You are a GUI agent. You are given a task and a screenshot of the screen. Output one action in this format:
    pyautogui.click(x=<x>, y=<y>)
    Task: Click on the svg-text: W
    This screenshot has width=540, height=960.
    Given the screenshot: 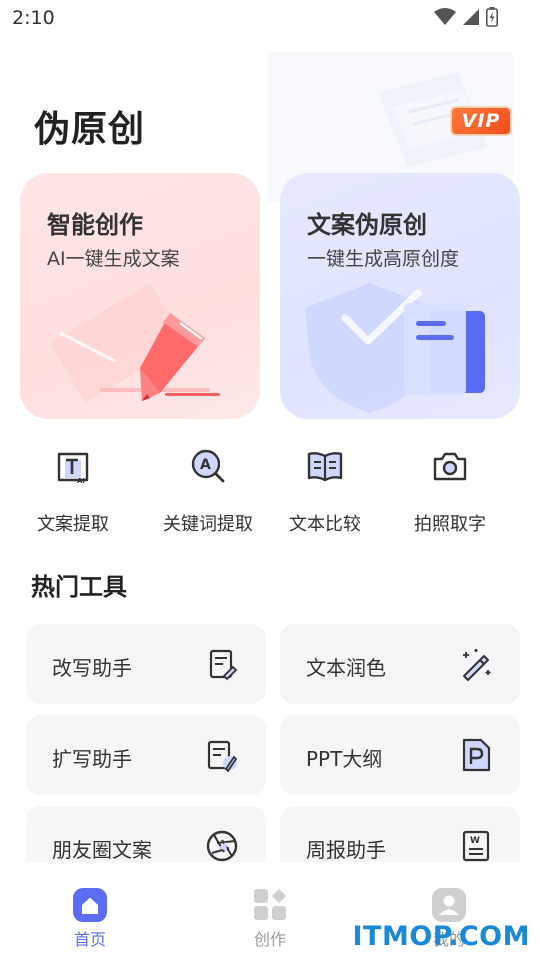 What is the action you would take?
    pyautogui.click(x=475, y=841)
    